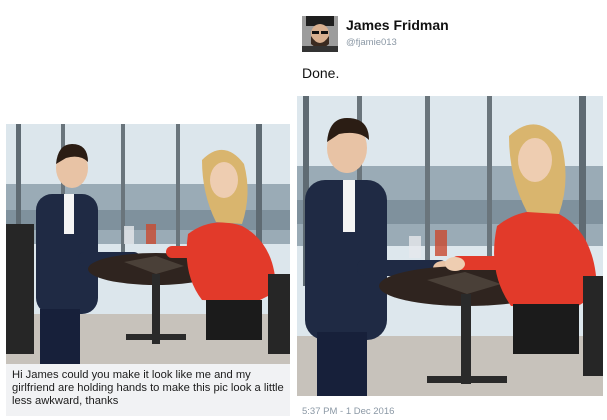  Describe the element at coordinates (348, 411) in the screenshot. I see `timestamp: 5:37 PM - 1 Dec 2016` at that location.